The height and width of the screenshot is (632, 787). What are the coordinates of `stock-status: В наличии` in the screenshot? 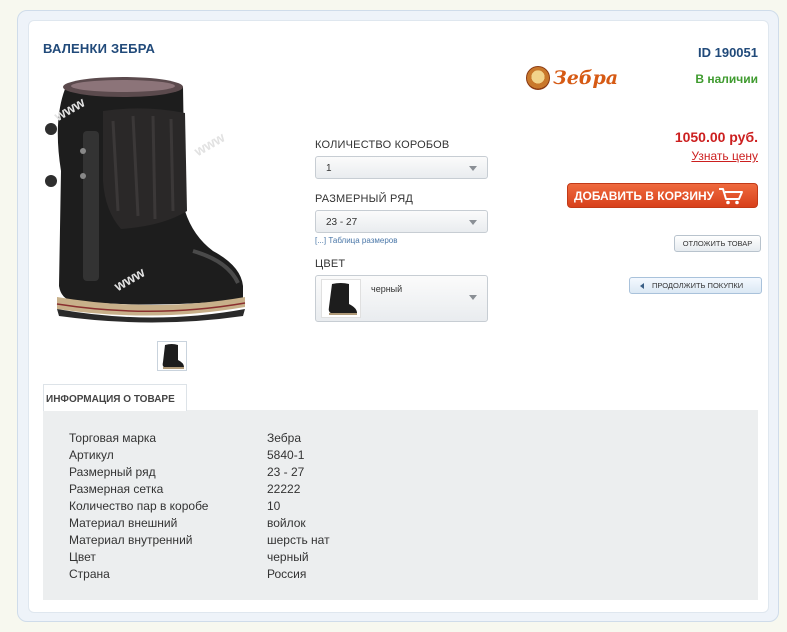 It's located at (726, 79).